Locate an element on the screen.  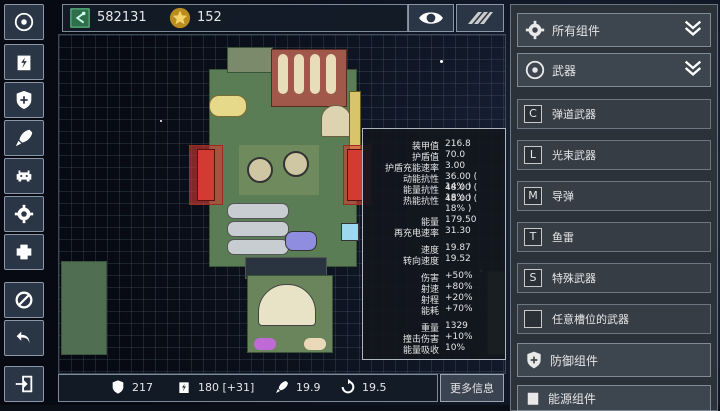
undo-button is located at coordinates (24, 338).